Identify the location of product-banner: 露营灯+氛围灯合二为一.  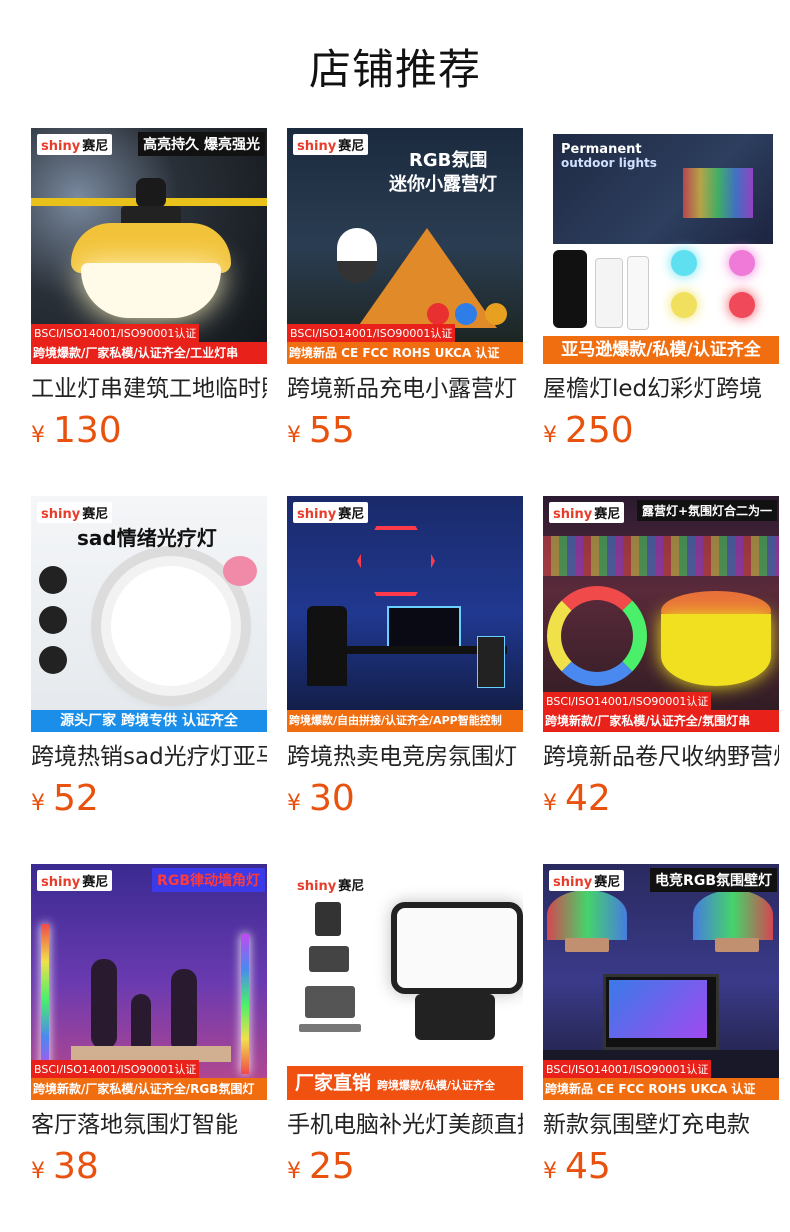
(706, 510).